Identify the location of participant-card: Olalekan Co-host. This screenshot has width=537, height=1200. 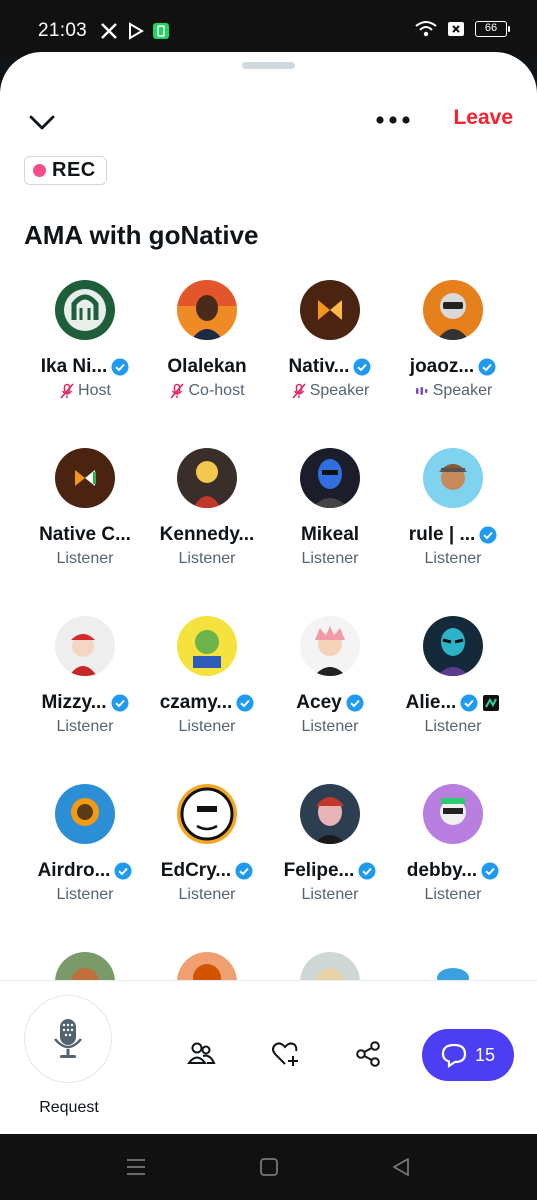
(207, 364).